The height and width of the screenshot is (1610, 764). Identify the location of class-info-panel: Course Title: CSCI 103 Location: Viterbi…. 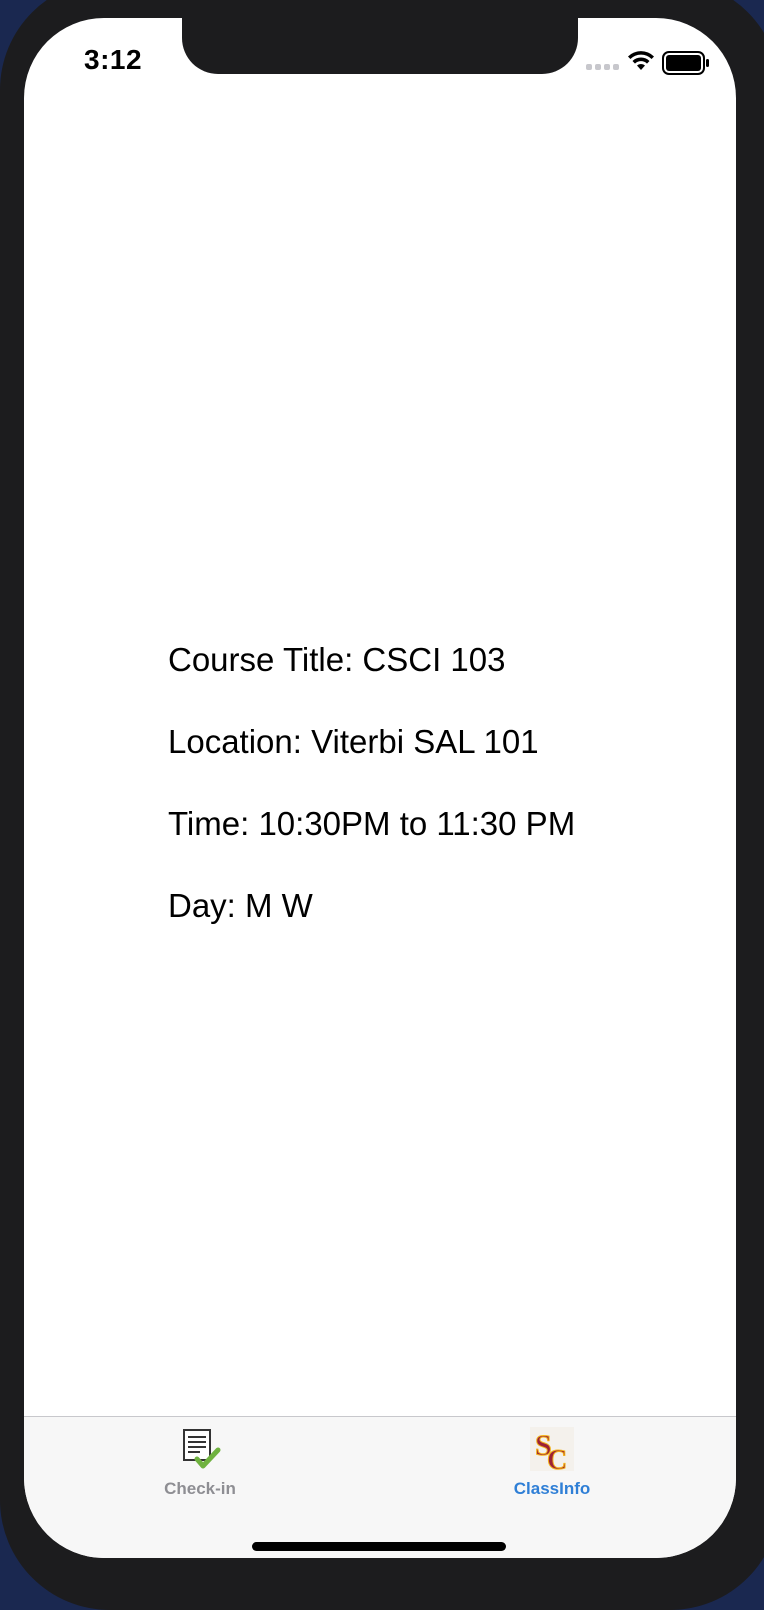
(371, 802).